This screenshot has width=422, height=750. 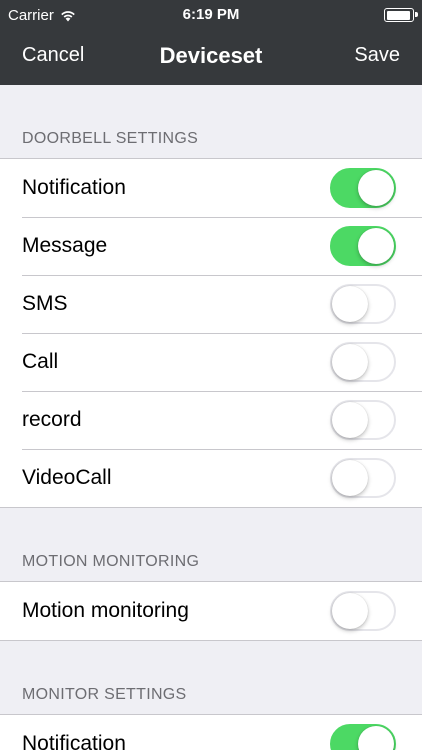 I want to click on status-time: 6:19 PM, so click(x=211, y=14).